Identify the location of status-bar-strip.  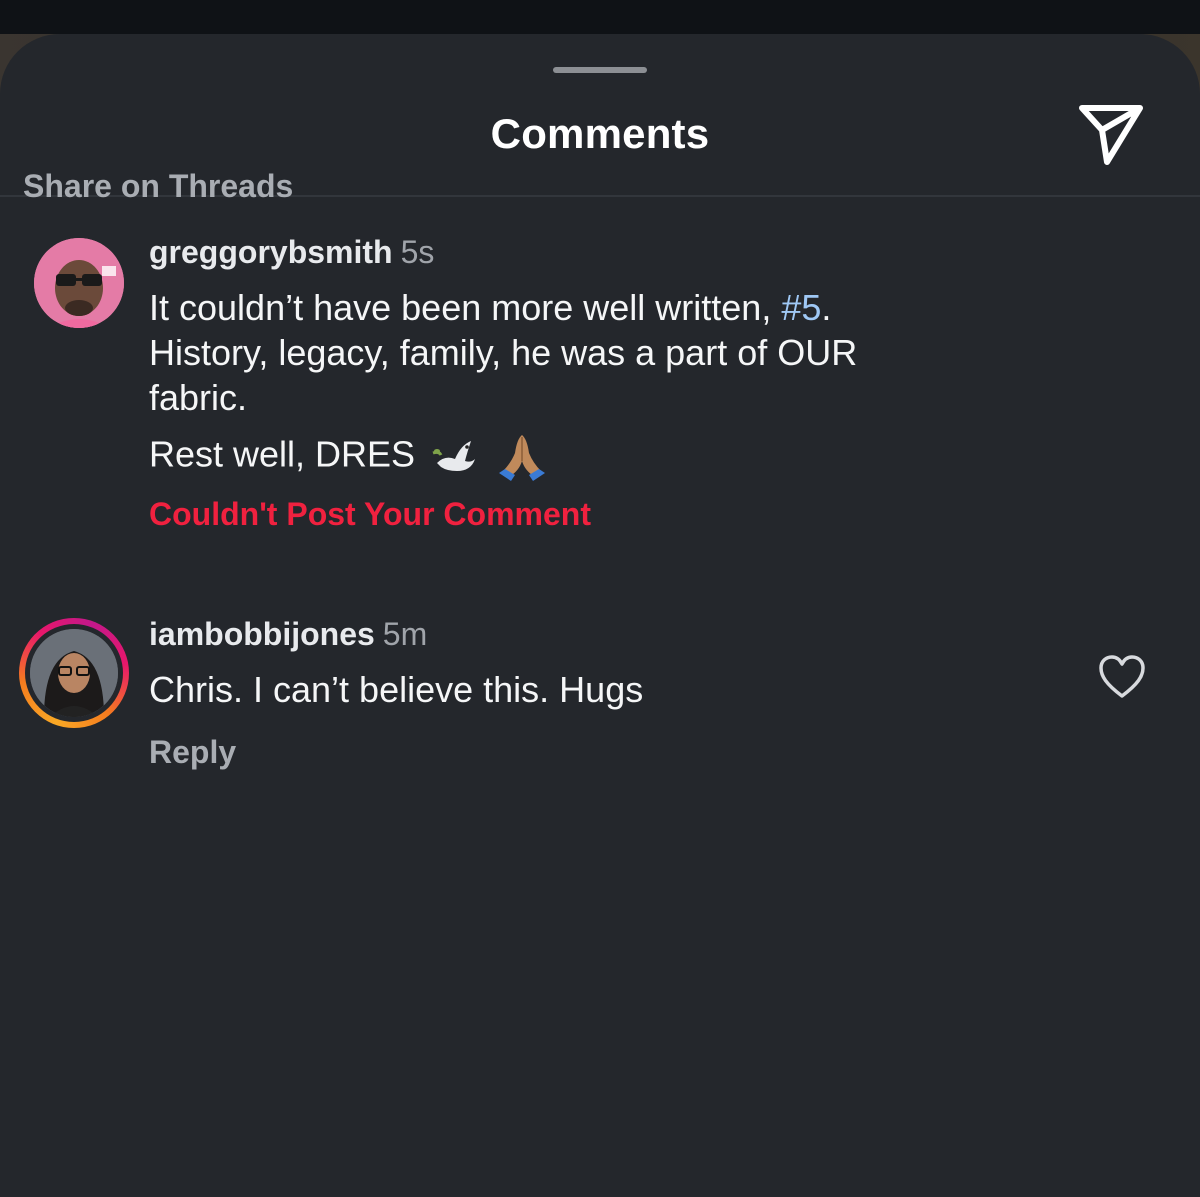
(600, 17).